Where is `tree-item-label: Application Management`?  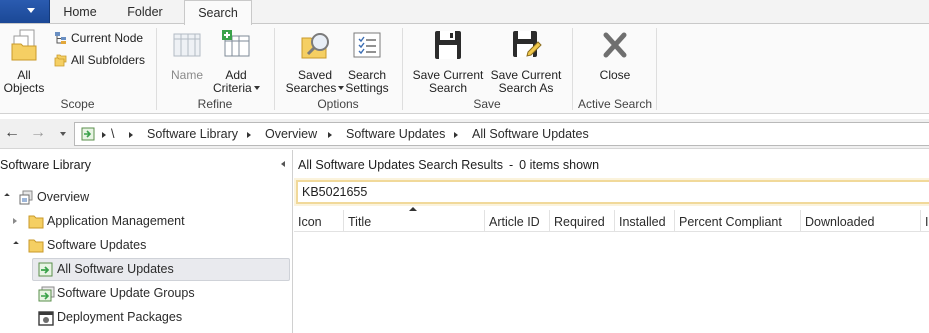
tree-item-label: Application Management is located at coordinates (116, 221).